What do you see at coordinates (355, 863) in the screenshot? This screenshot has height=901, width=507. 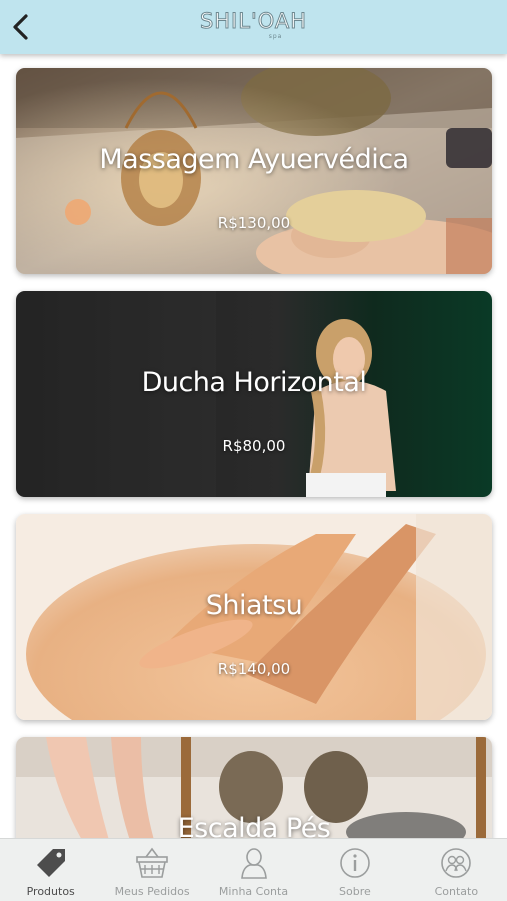 I see `info-icon` at bounding box center [355, 863].